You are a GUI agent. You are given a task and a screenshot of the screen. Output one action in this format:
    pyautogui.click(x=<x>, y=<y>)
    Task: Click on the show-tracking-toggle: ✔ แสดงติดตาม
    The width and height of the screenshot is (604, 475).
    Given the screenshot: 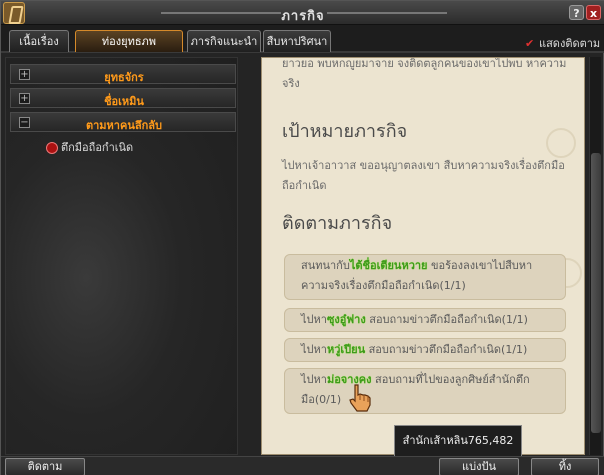 What is the action you would take?
    pyautogui.click(x=562, y=43)
    